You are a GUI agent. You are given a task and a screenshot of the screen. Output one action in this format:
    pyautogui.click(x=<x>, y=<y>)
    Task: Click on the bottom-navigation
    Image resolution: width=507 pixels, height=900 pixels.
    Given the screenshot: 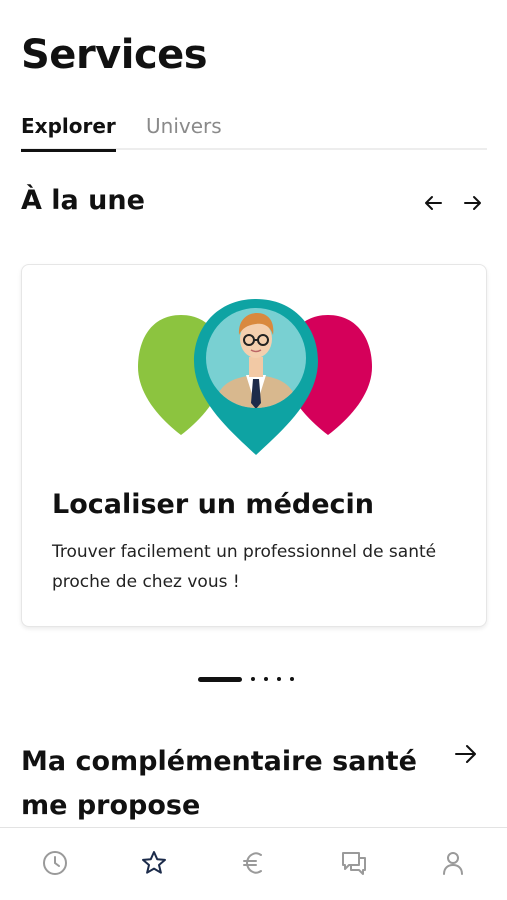 What is the action you would take?
    pyautogui.click(x=253, y=863)
    